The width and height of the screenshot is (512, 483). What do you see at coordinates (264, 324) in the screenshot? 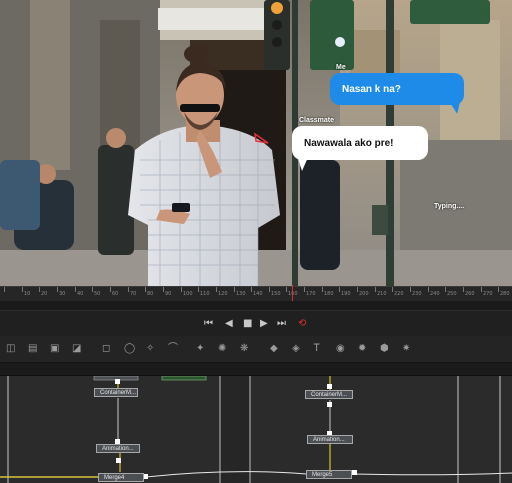
I see `play-icon: ▶` at bounding box center [264, 324].